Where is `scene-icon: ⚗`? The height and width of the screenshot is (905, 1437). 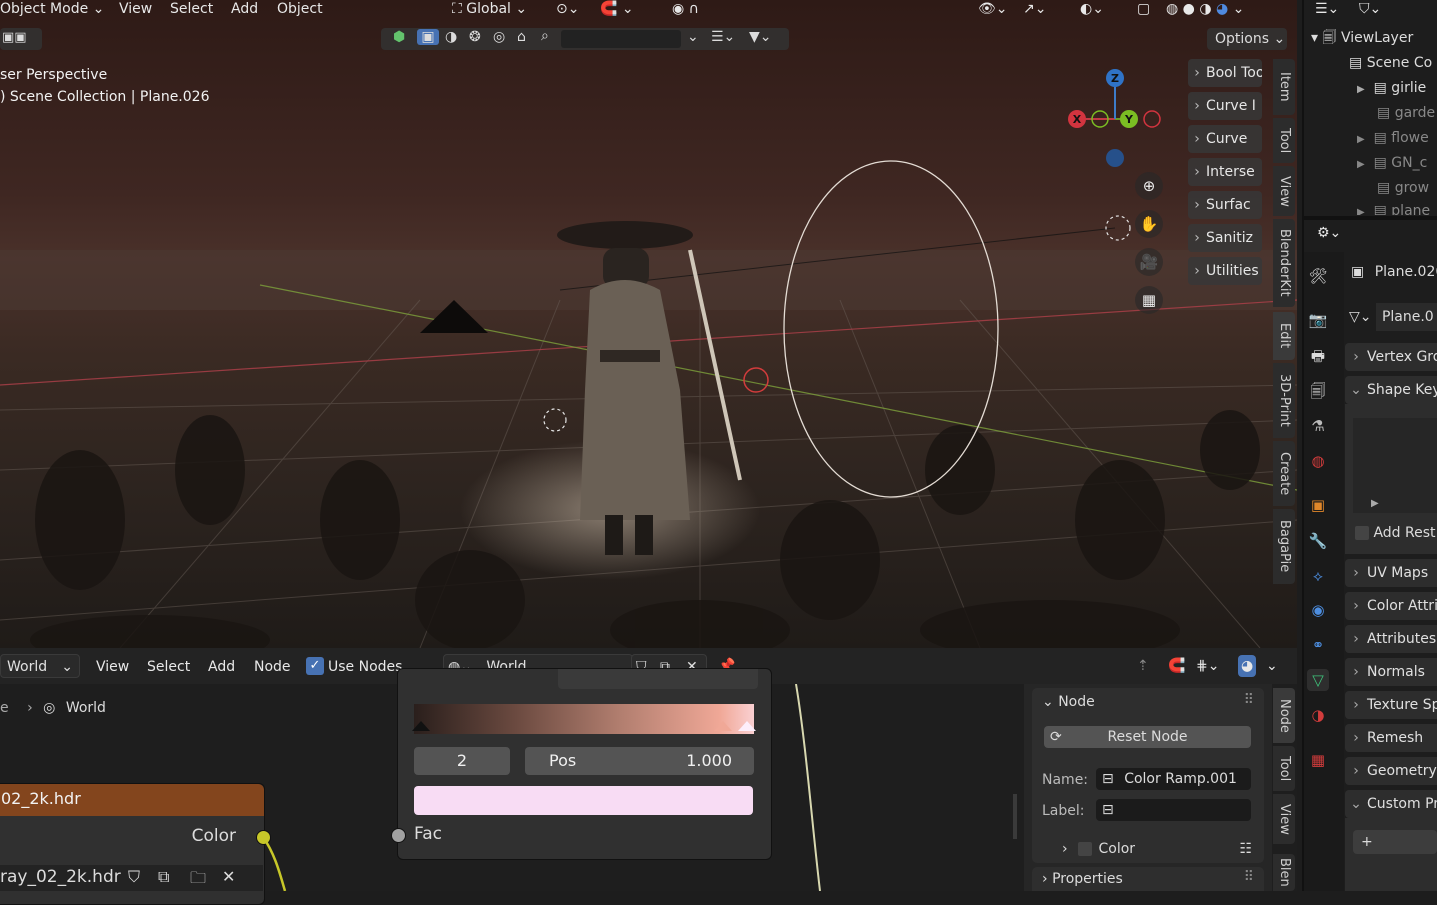 scene-icon: ⚗ is located at coordinates (1318, 426).